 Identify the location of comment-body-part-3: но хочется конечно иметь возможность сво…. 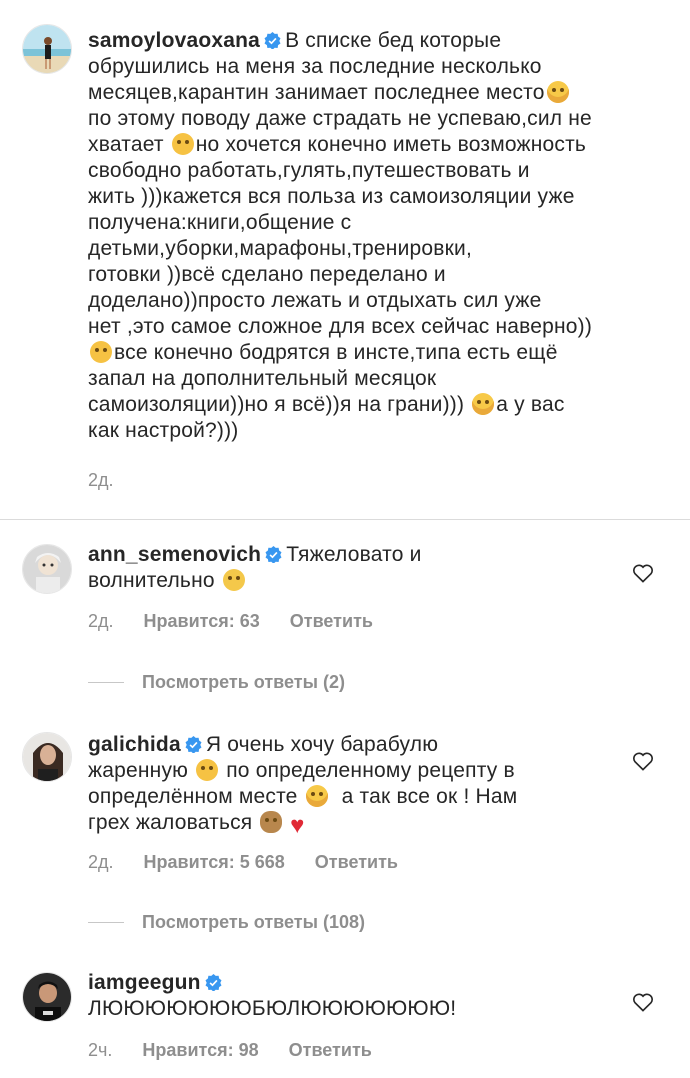
(340, 235).